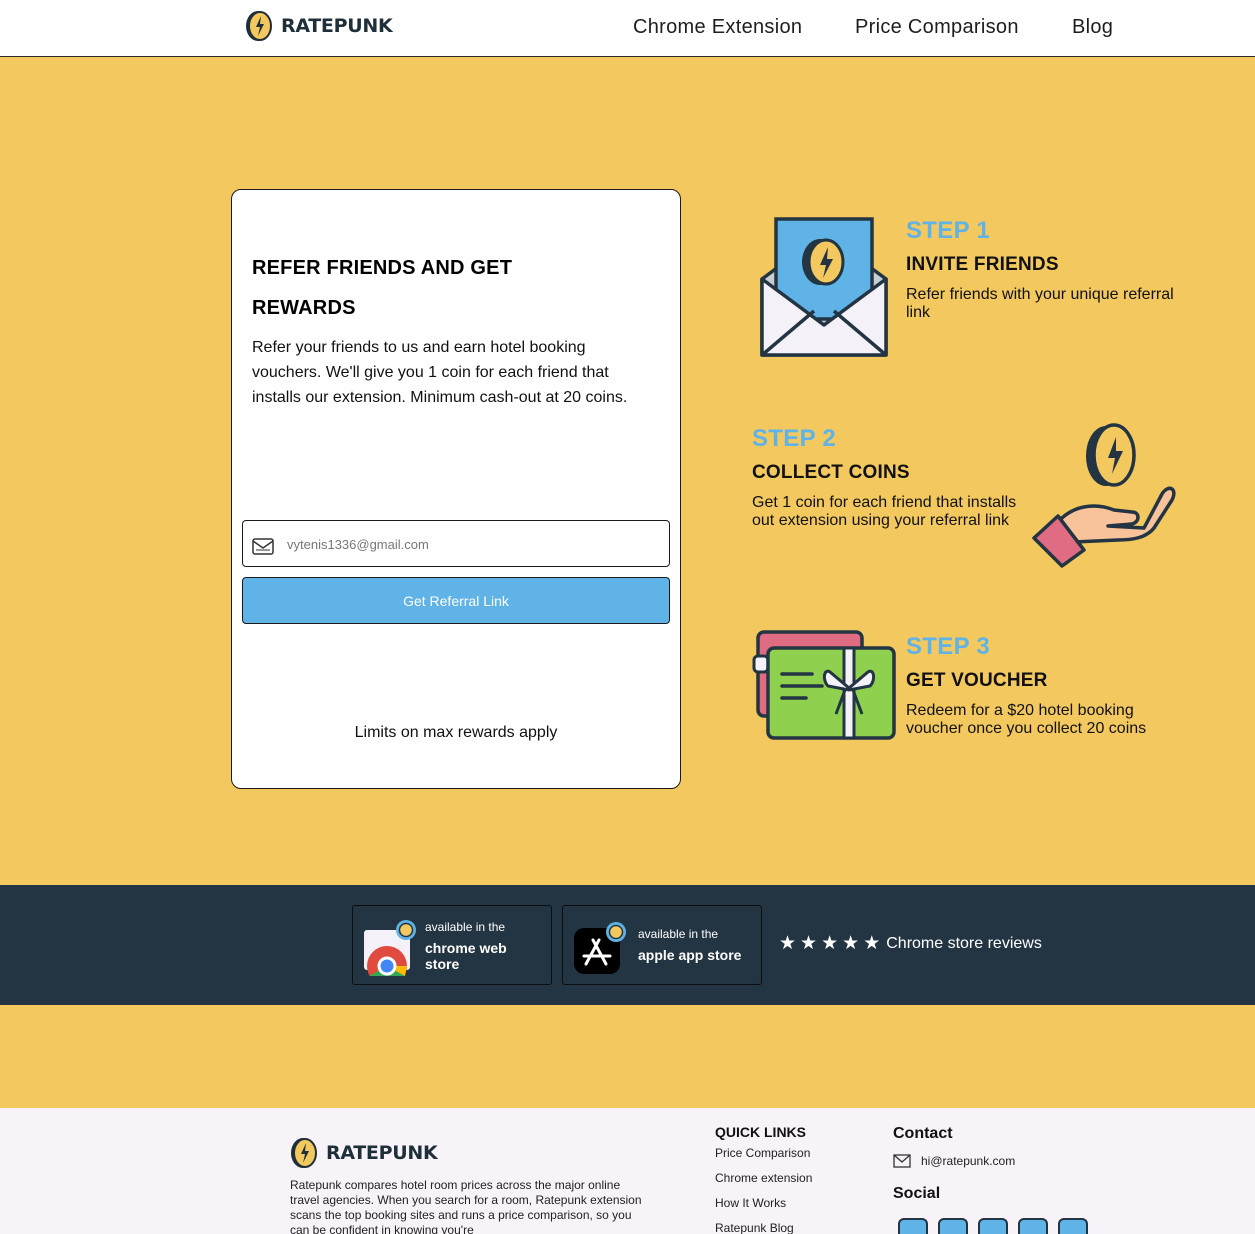 This screenshot has width=1255, height=1234. I want to click on linkedin-icon, so click(993, 1226).